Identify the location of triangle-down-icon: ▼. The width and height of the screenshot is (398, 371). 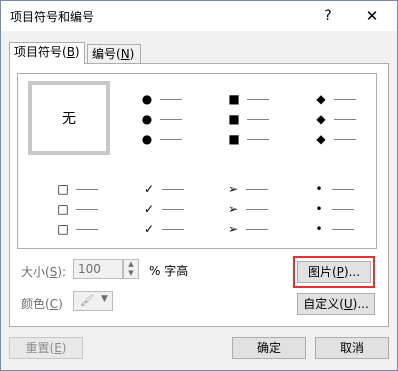
(131, 273).